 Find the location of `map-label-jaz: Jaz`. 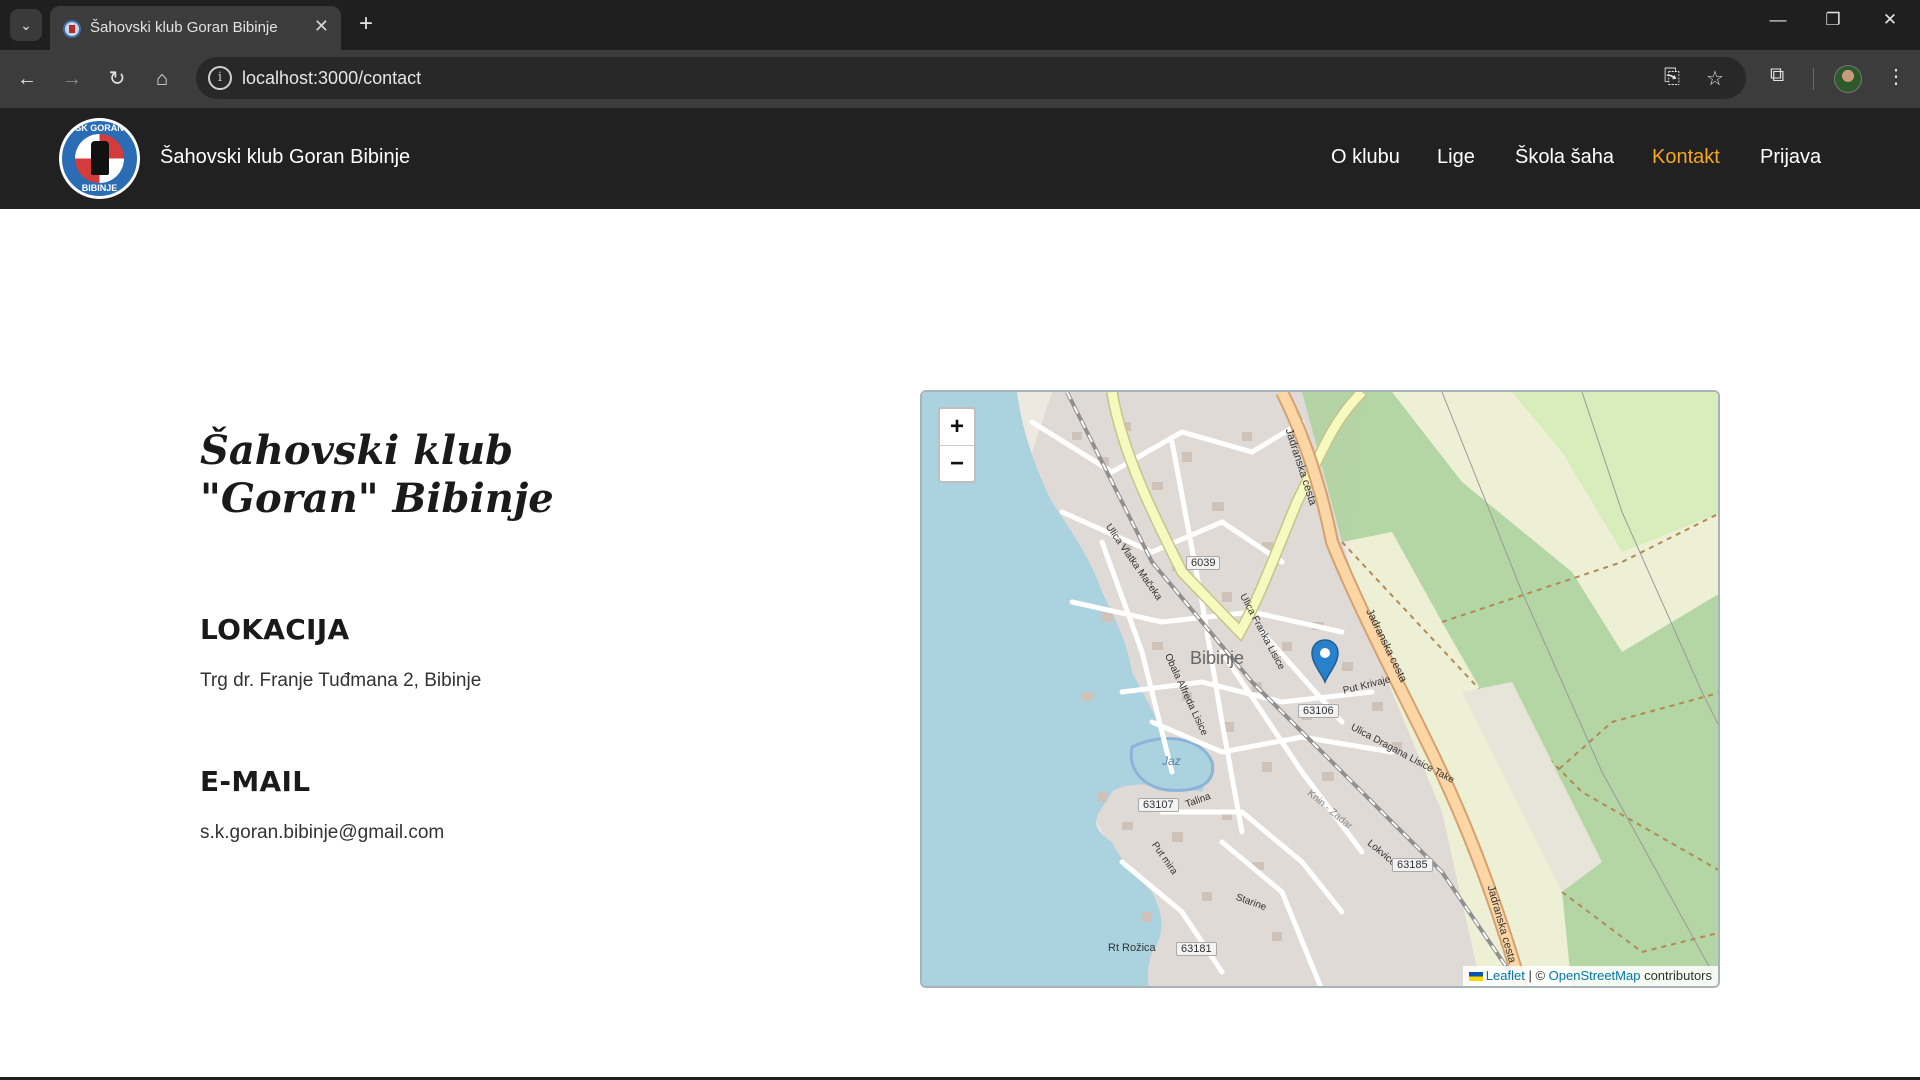

map-label-jaz: Jaz is located at coordinates (1171, 761).